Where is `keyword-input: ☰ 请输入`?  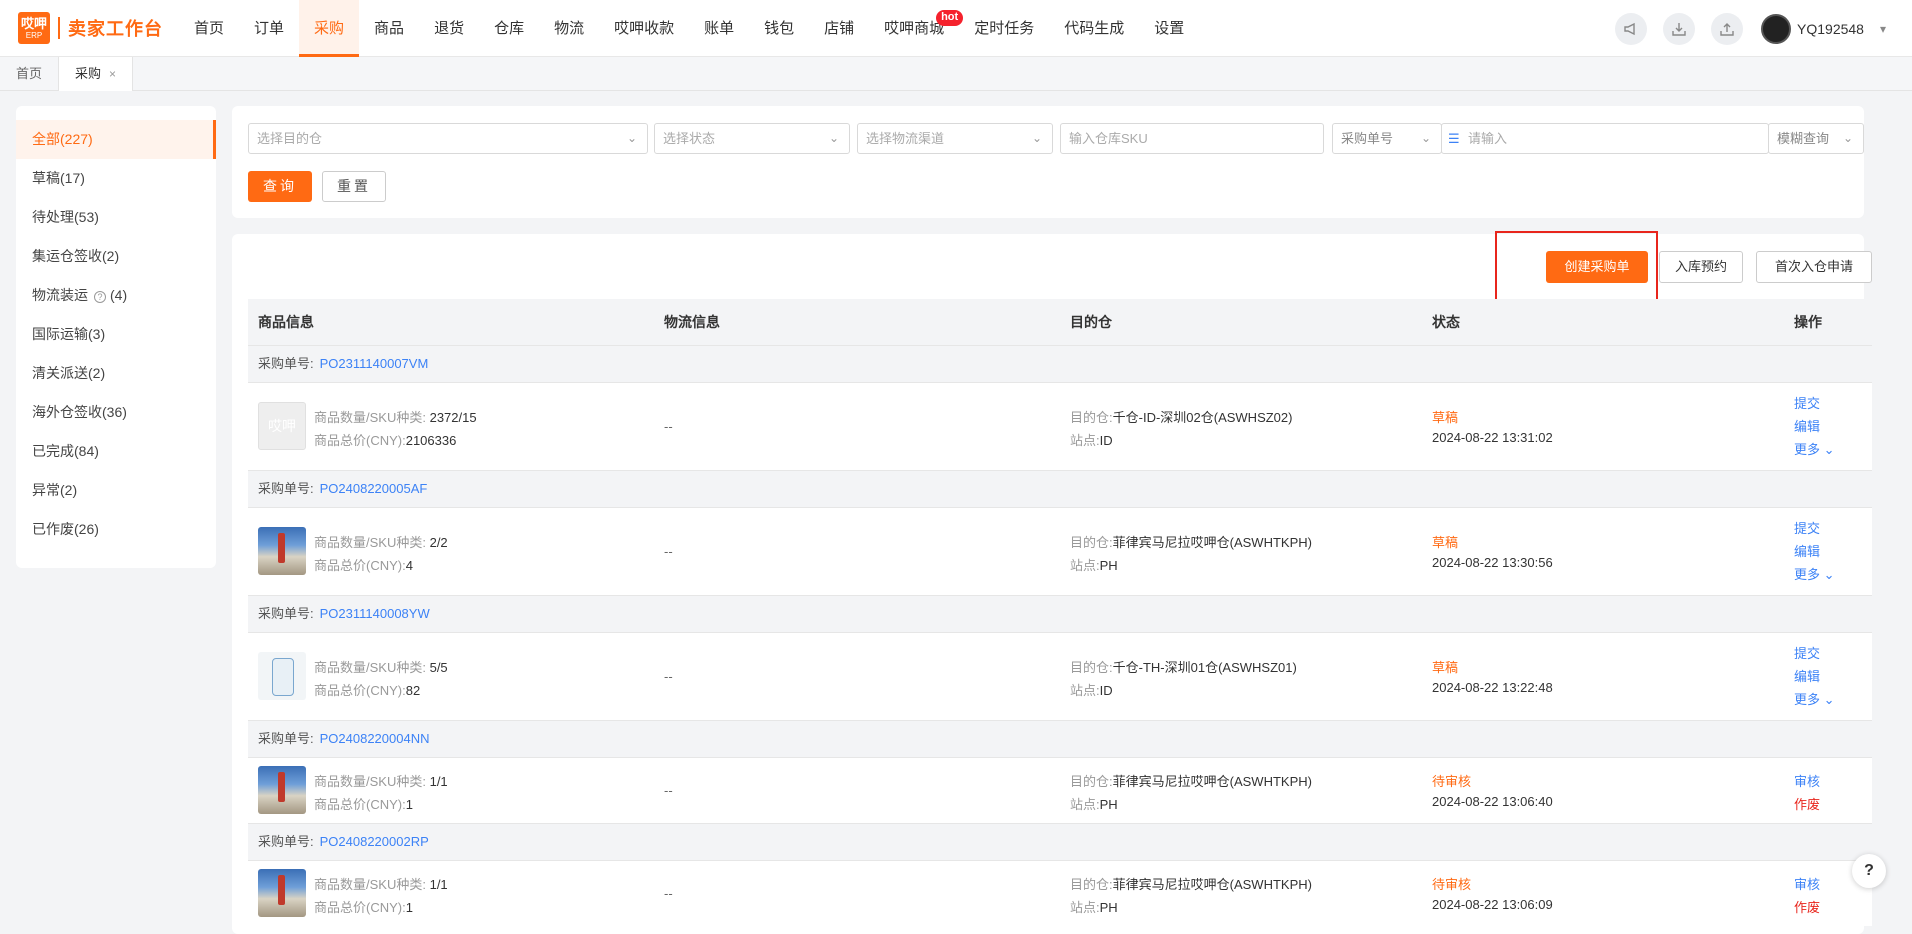
keyword-input: ☰ 请输入 is located at coordinates (1605, 138).